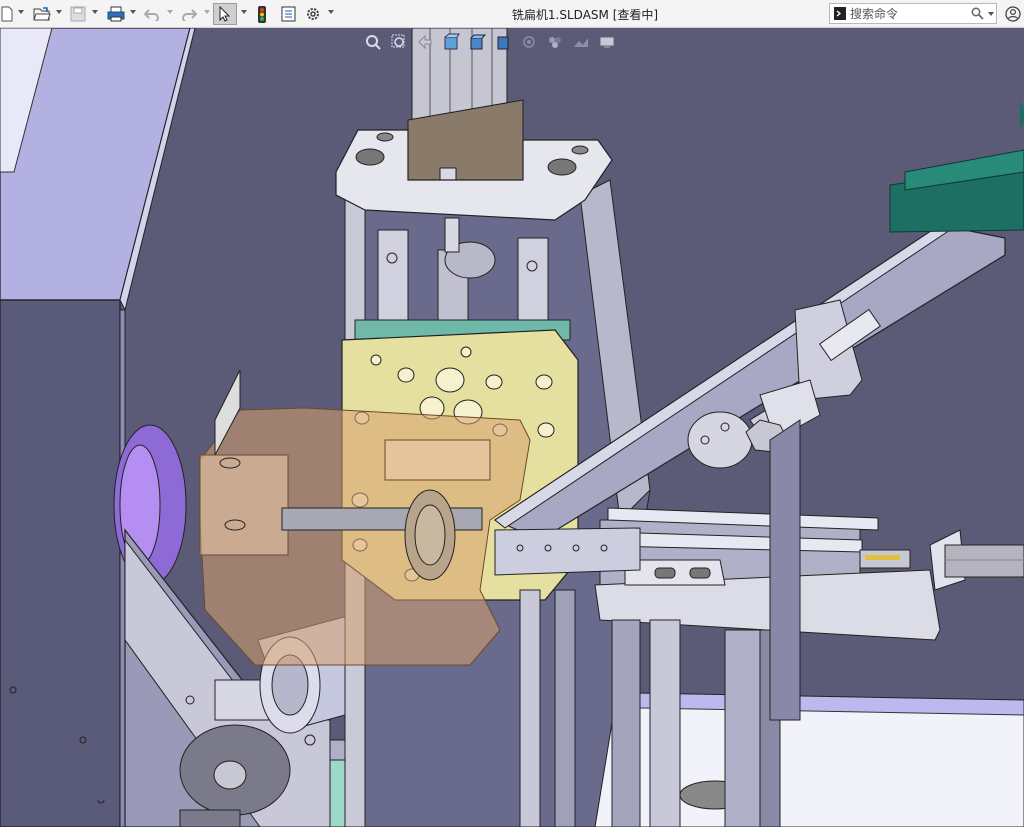 This screenshot has height=827, width=1024. What do you see at coordinates (60, 563) in the screenshot?
I see `enclosure-front-face` at bounding box center [60, 563].